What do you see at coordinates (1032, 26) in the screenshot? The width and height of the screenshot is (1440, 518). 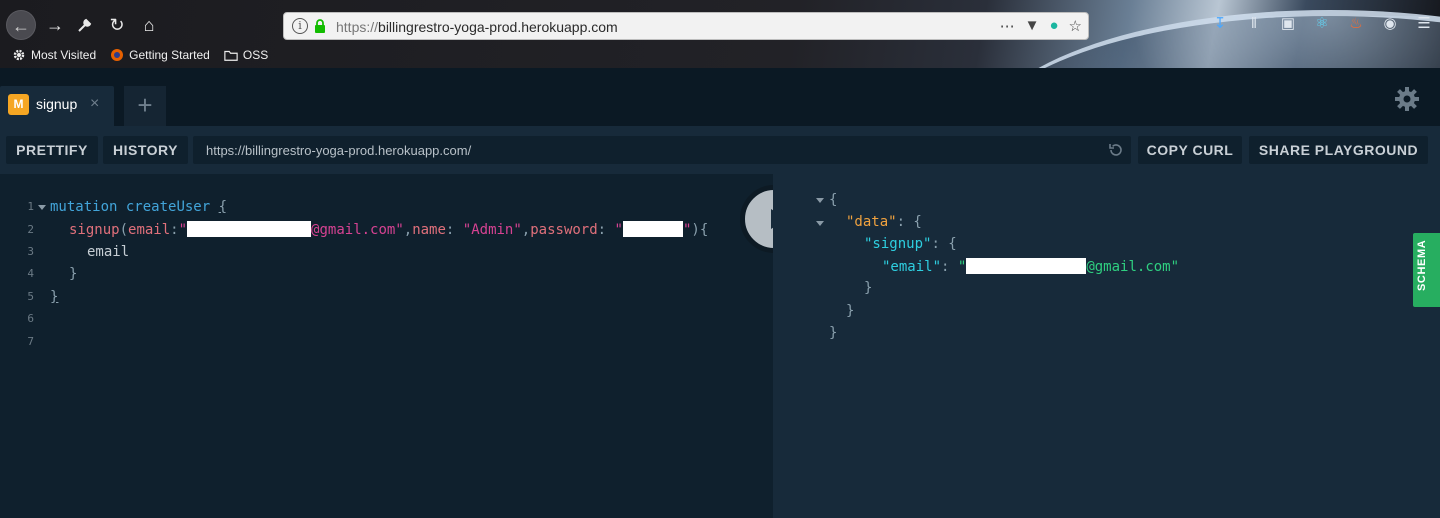 I see `pocket-icon: ▼` at bounding box center [1032, 26].